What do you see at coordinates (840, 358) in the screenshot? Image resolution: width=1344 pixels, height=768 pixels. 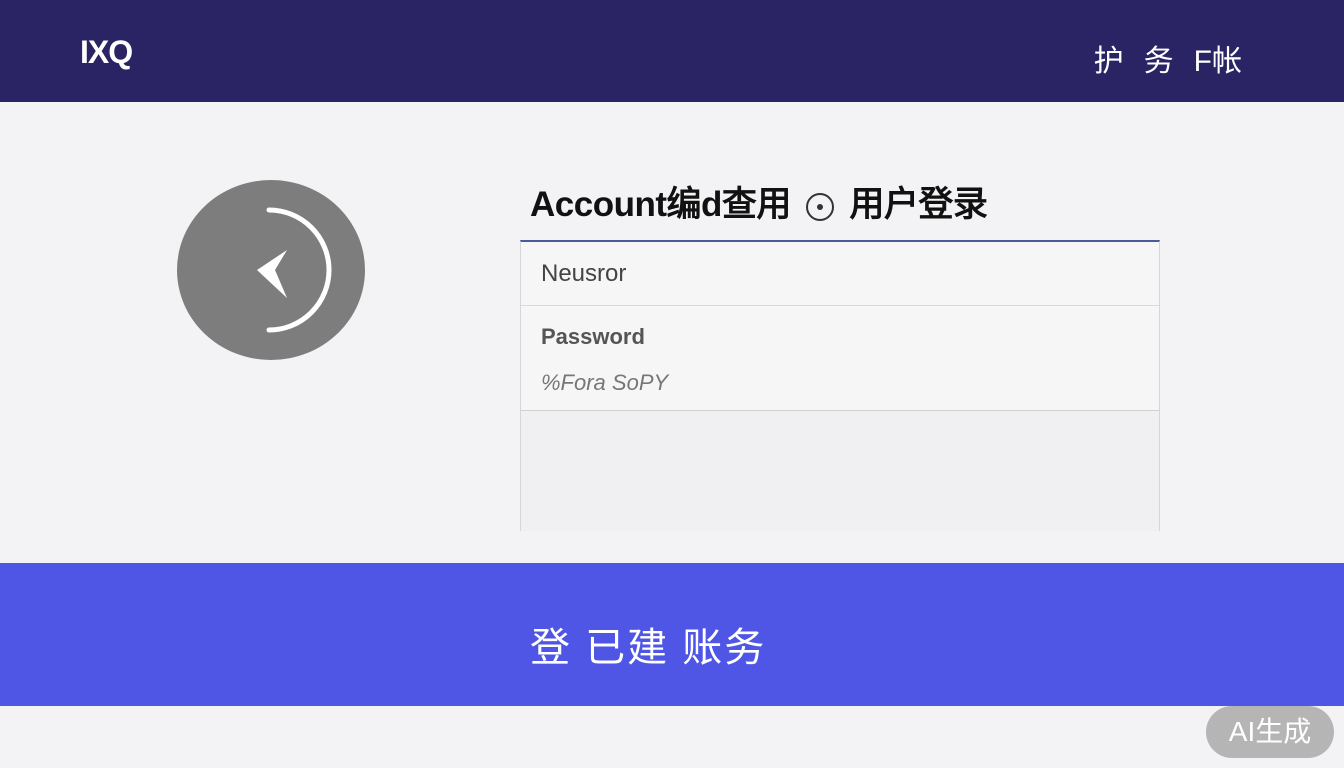 I see `password-field: Password %Fora SoPY` at bounding box center [840, 358].